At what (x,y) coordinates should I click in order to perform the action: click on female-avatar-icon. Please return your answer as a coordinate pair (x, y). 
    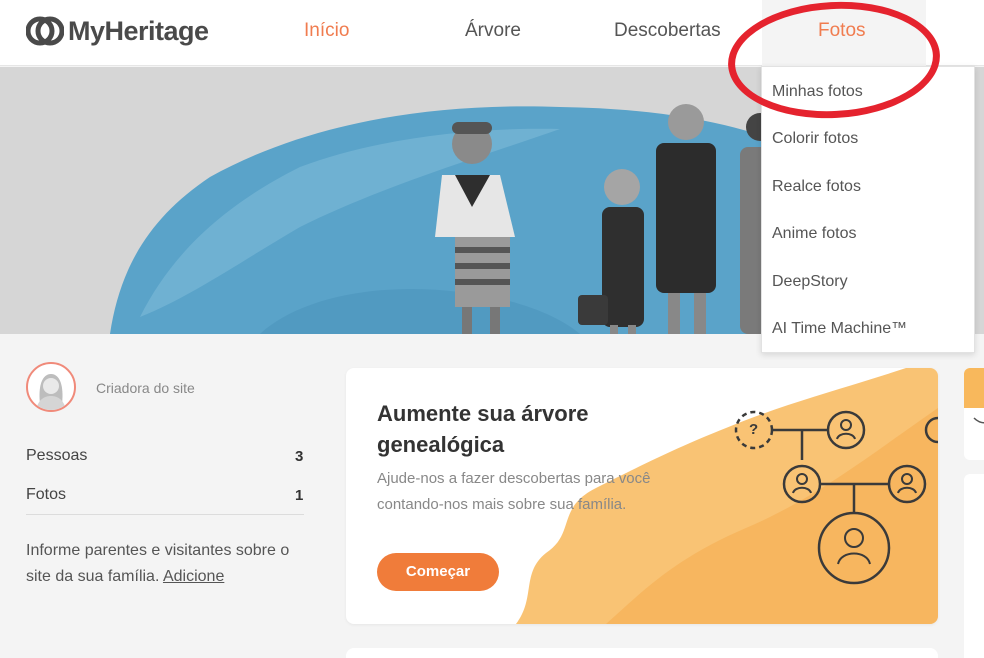
    Looking at the image, I should click on (51, 392).